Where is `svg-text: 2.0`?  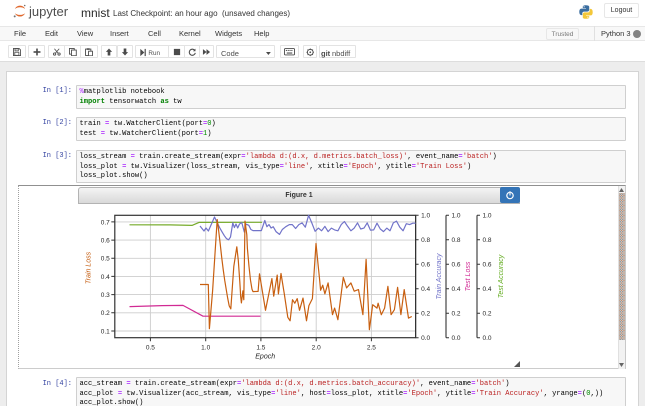
svg-text: 2.0 is located at coordinates (316, 348).